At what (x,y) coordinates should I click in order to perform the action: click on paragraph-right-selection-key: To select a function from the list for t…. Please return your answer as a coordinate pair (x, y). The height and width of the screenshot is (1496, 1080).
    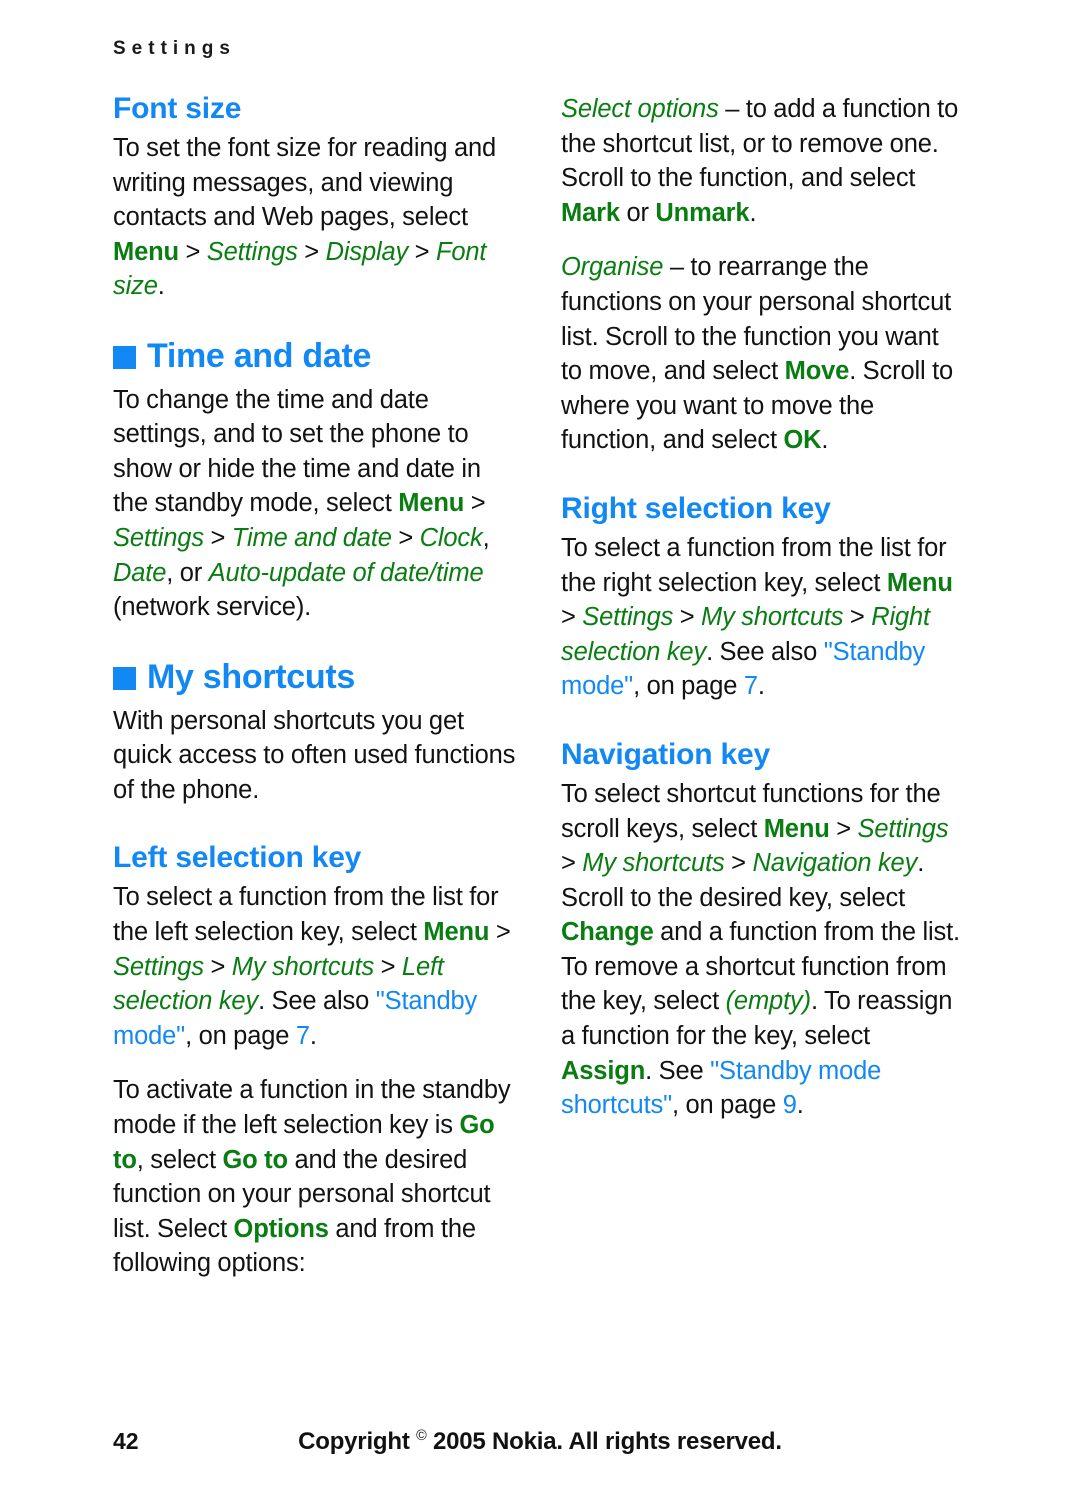
    Looking at the image, I should click on (763, 617).